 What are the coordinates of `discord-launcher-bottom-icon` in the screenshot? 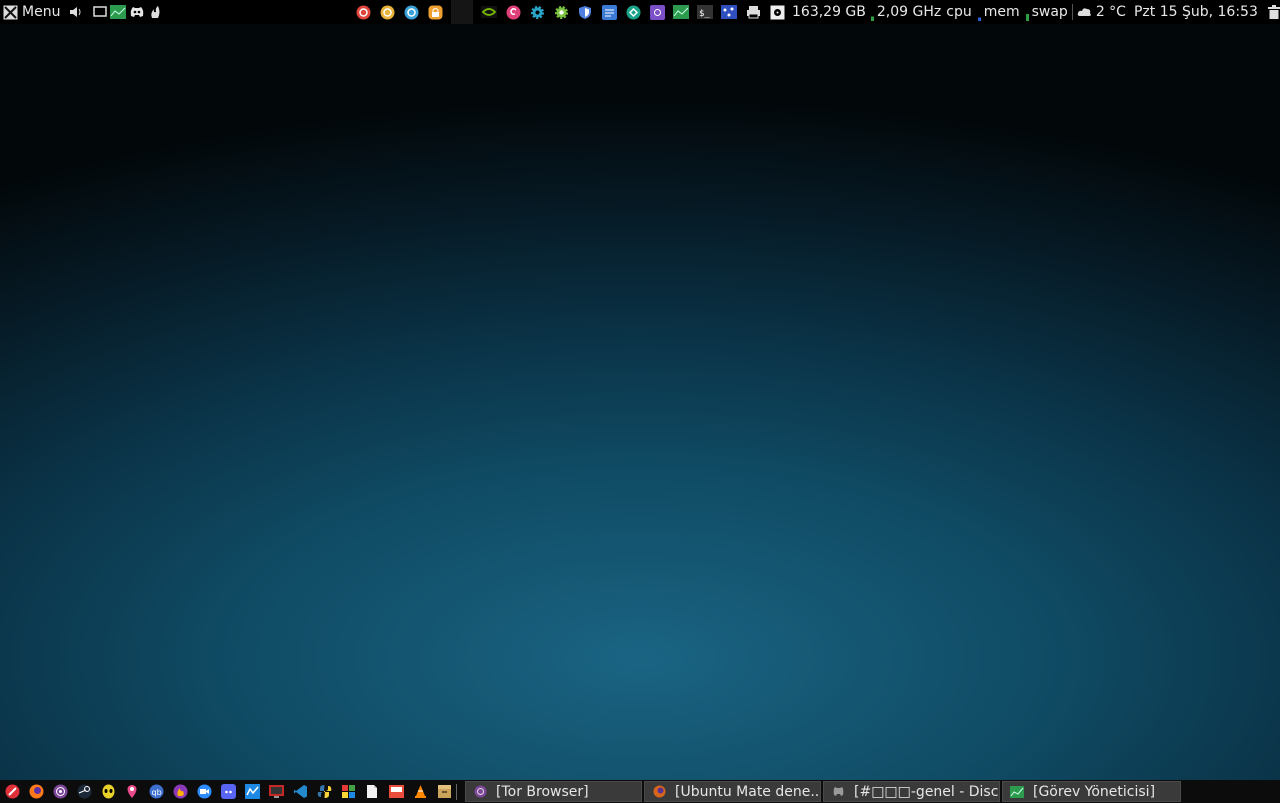 It's located at (228, 792).